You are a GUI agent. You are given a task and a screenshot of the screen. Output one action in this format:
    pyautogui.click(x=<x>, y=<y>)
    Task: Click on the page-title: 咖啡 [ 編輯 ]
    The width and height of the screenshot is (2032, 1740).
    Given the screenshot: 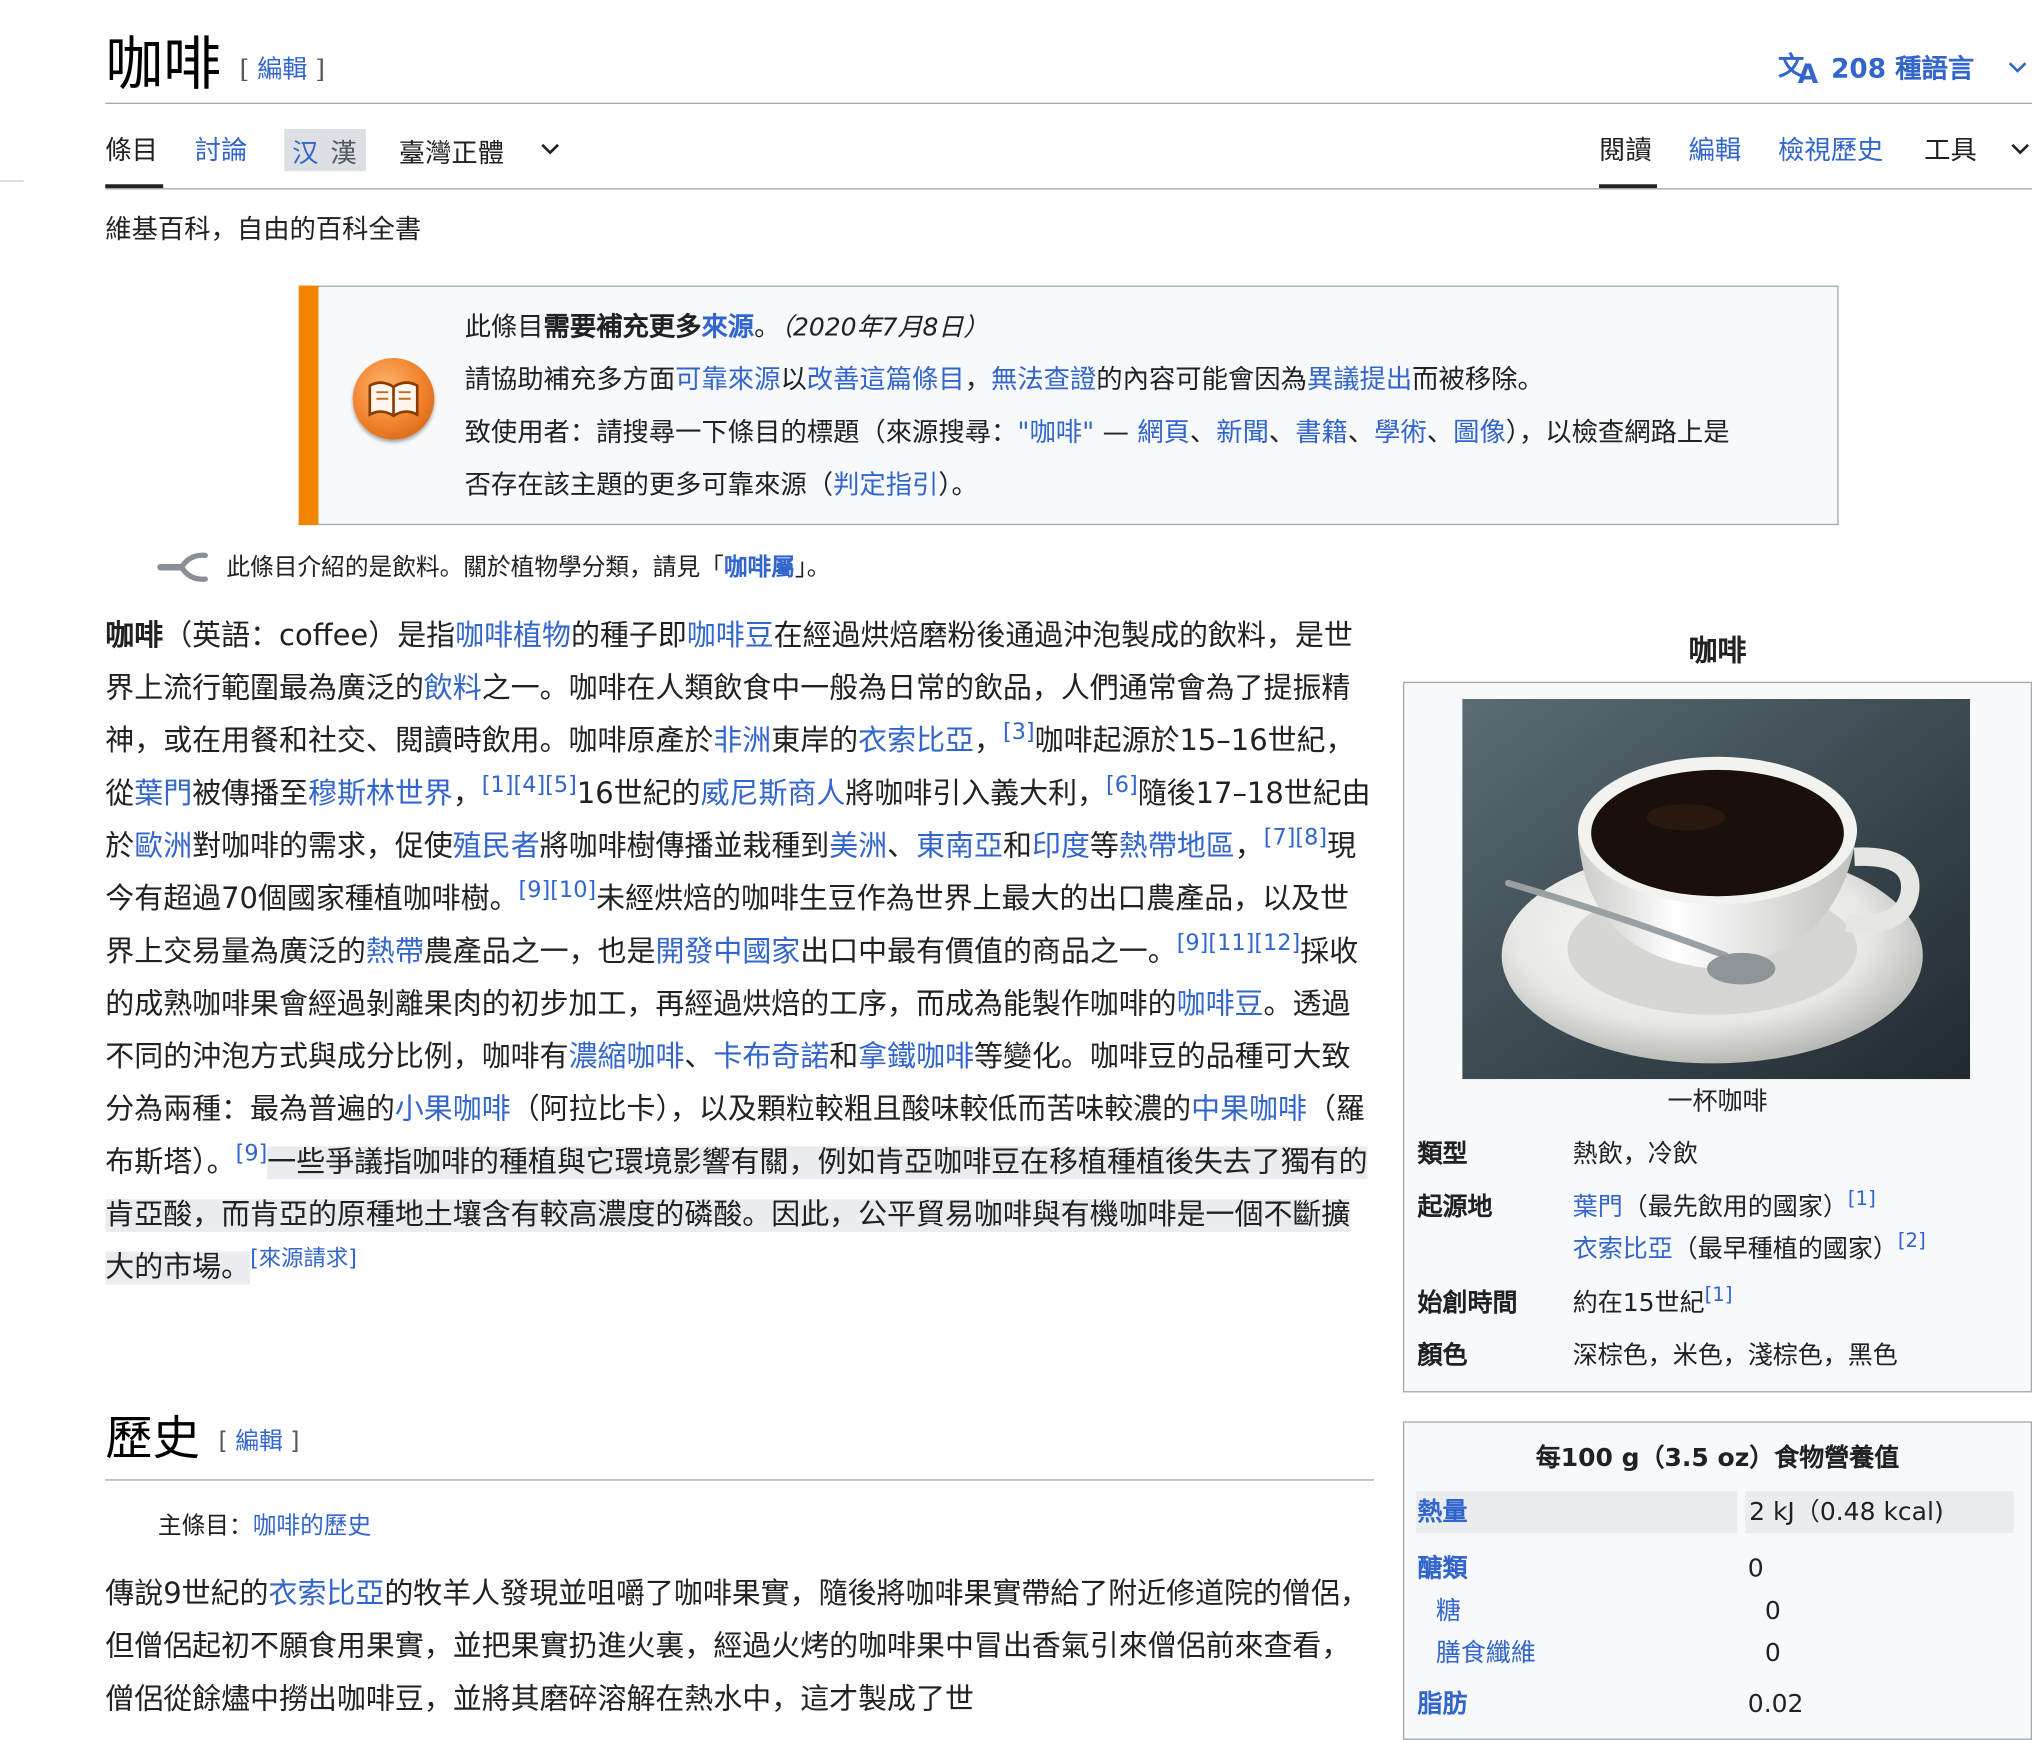 What is the action you would take?
    pyautogui.click(x=215, y=67)
    